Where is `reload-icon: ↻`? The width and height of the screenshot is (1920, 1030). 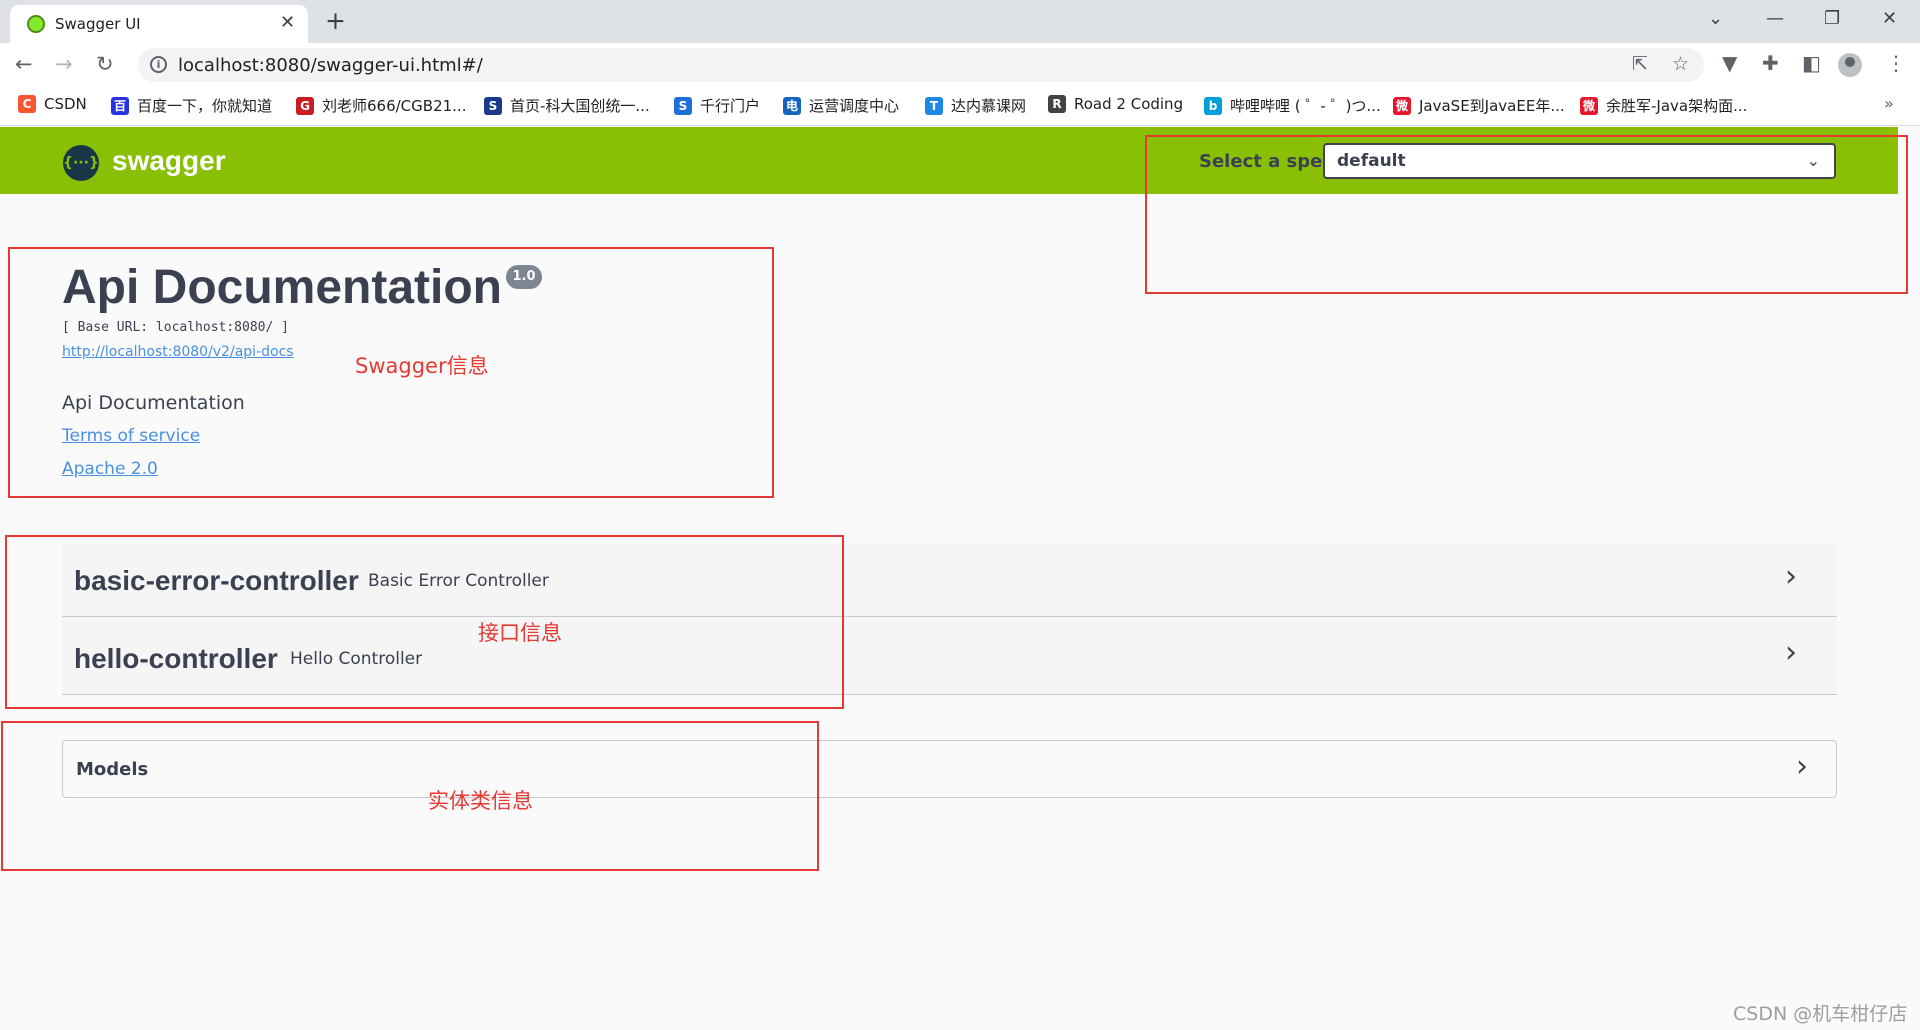
reload-icon: ↻ is located at coordinates (105, 64).